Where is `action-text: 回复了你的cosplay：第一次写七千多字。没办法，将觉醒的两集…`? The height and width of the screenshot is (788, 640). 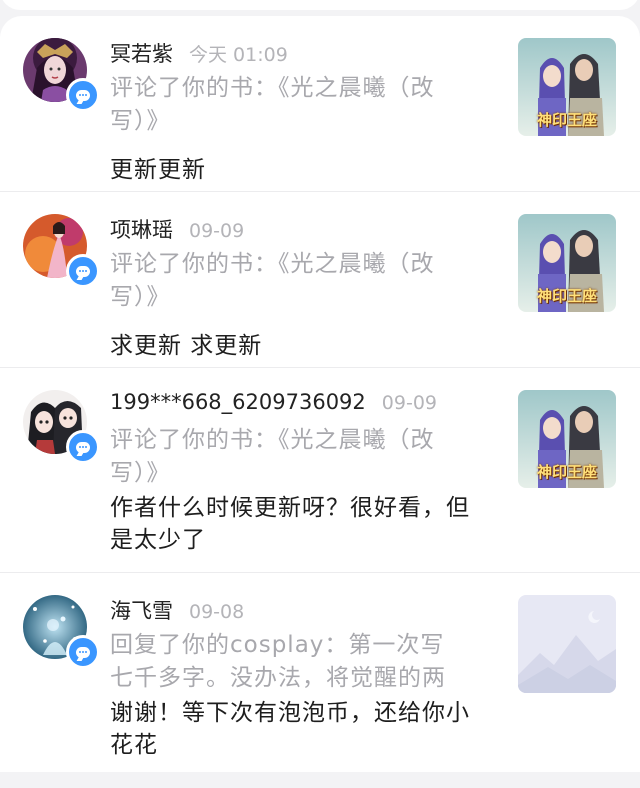 action-text: 回复了你的cosplay：第一次写七千多字。没办法，将觉醒的两集… is located at coordinates (278, 661).